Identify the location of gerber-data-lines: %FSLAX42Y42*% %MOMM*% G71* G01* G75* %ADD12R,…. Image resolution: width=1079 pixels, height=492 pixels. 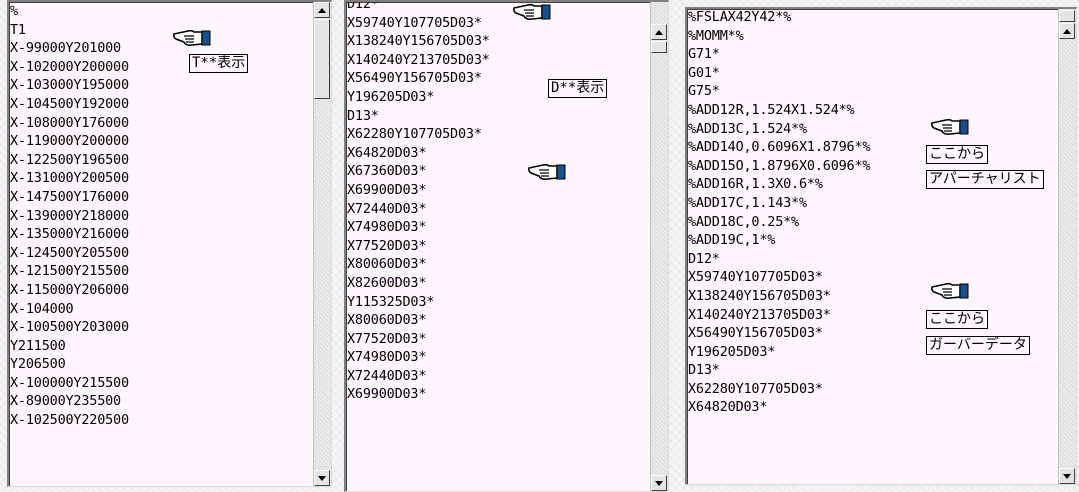
(779, 213).